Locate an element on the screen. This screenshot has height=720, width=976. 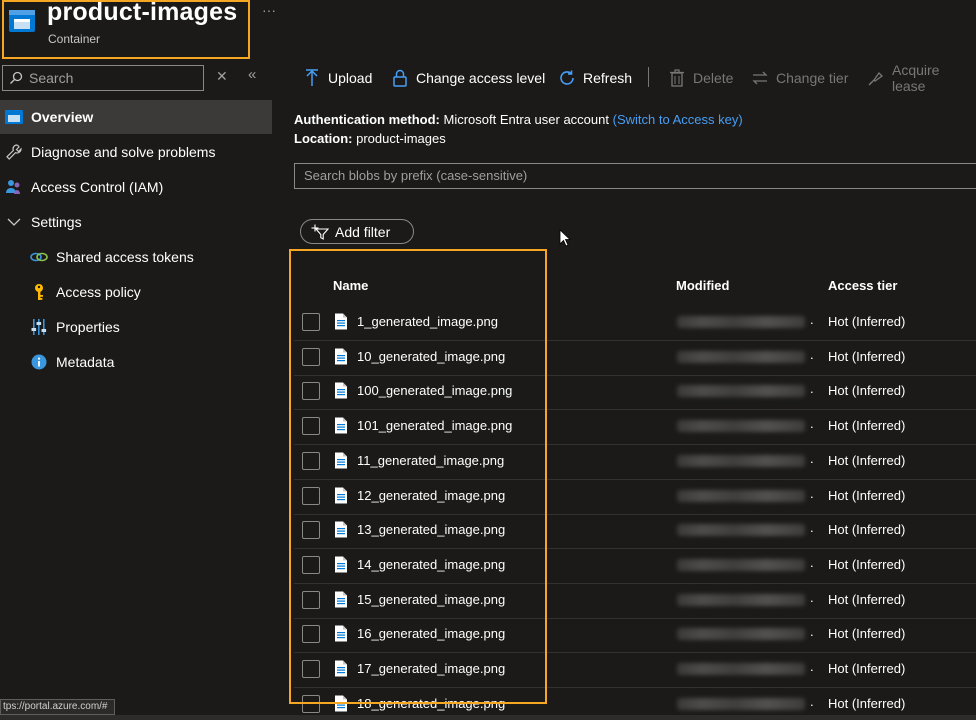
container-icon is located at coordinates (14, 117).